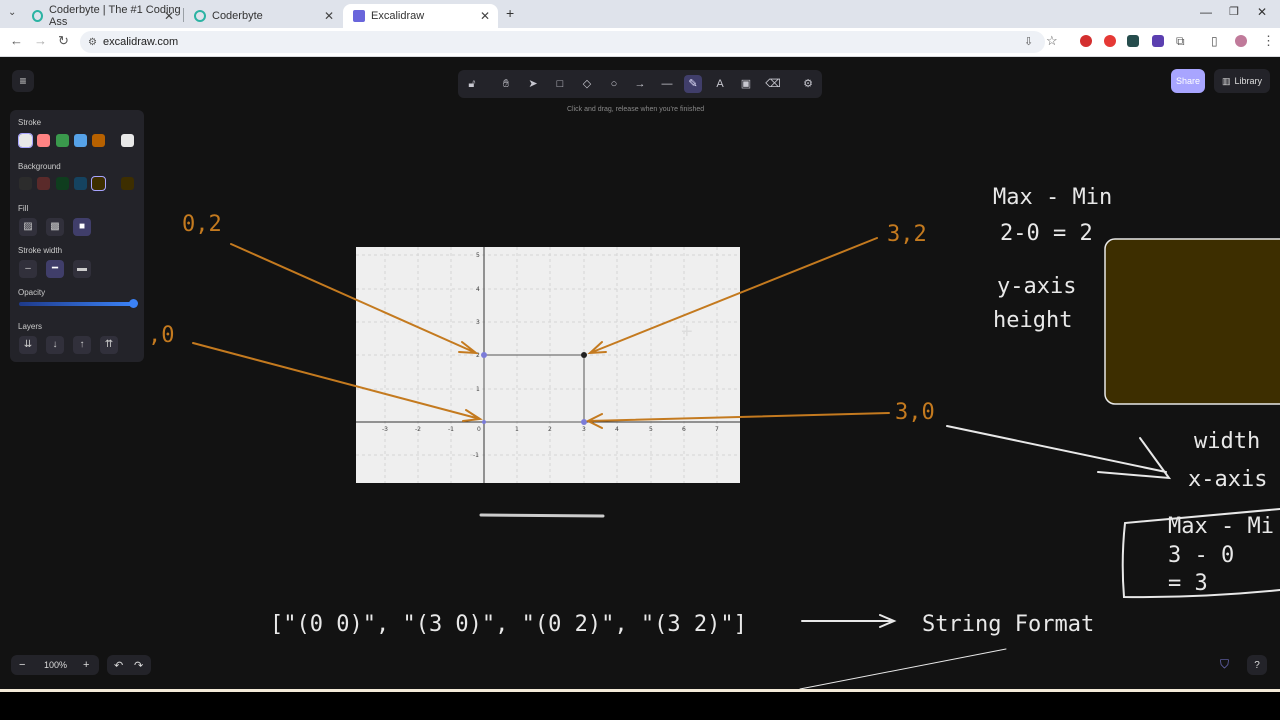 The width and height of the screenshot is (1280, 720). What do you see at coordinates (80, 140) in the screenshot?
I see `stroke-color-blue` at bounding box center [80, 140].